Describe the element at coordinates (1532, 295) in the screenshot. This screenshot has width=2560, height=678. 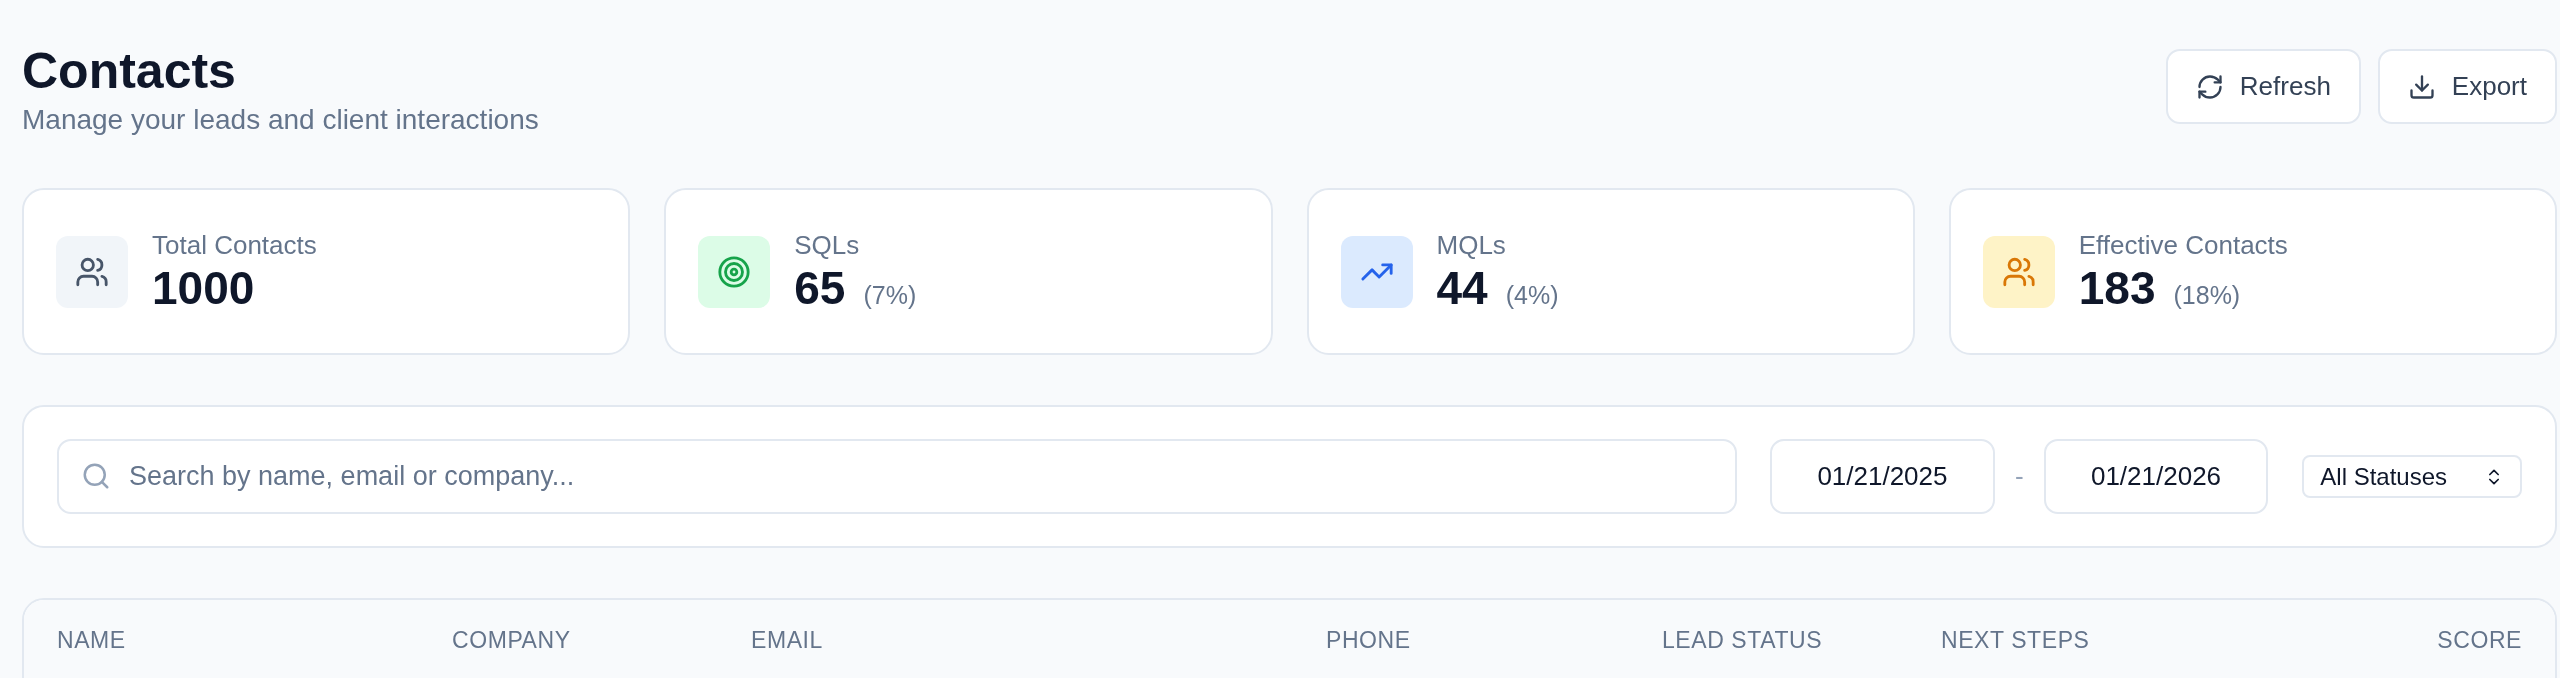
I see `stat-percentage: (4%)` at that location.